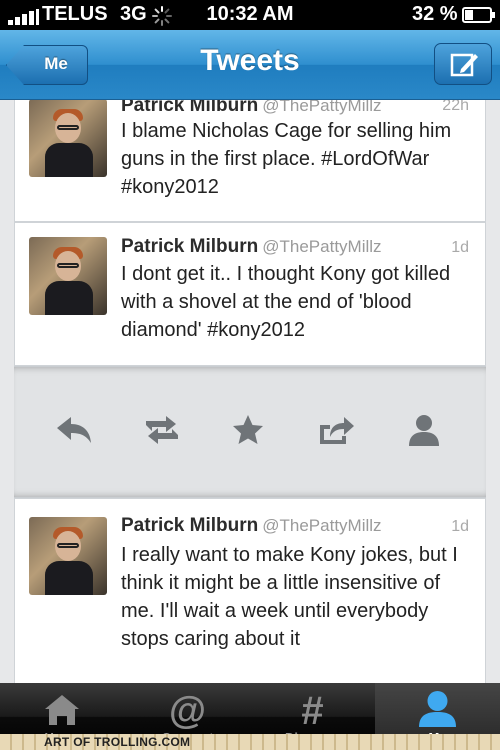 The width and height of the screenshot is (500, 750). I want to click on share-button, so click(336, 431).